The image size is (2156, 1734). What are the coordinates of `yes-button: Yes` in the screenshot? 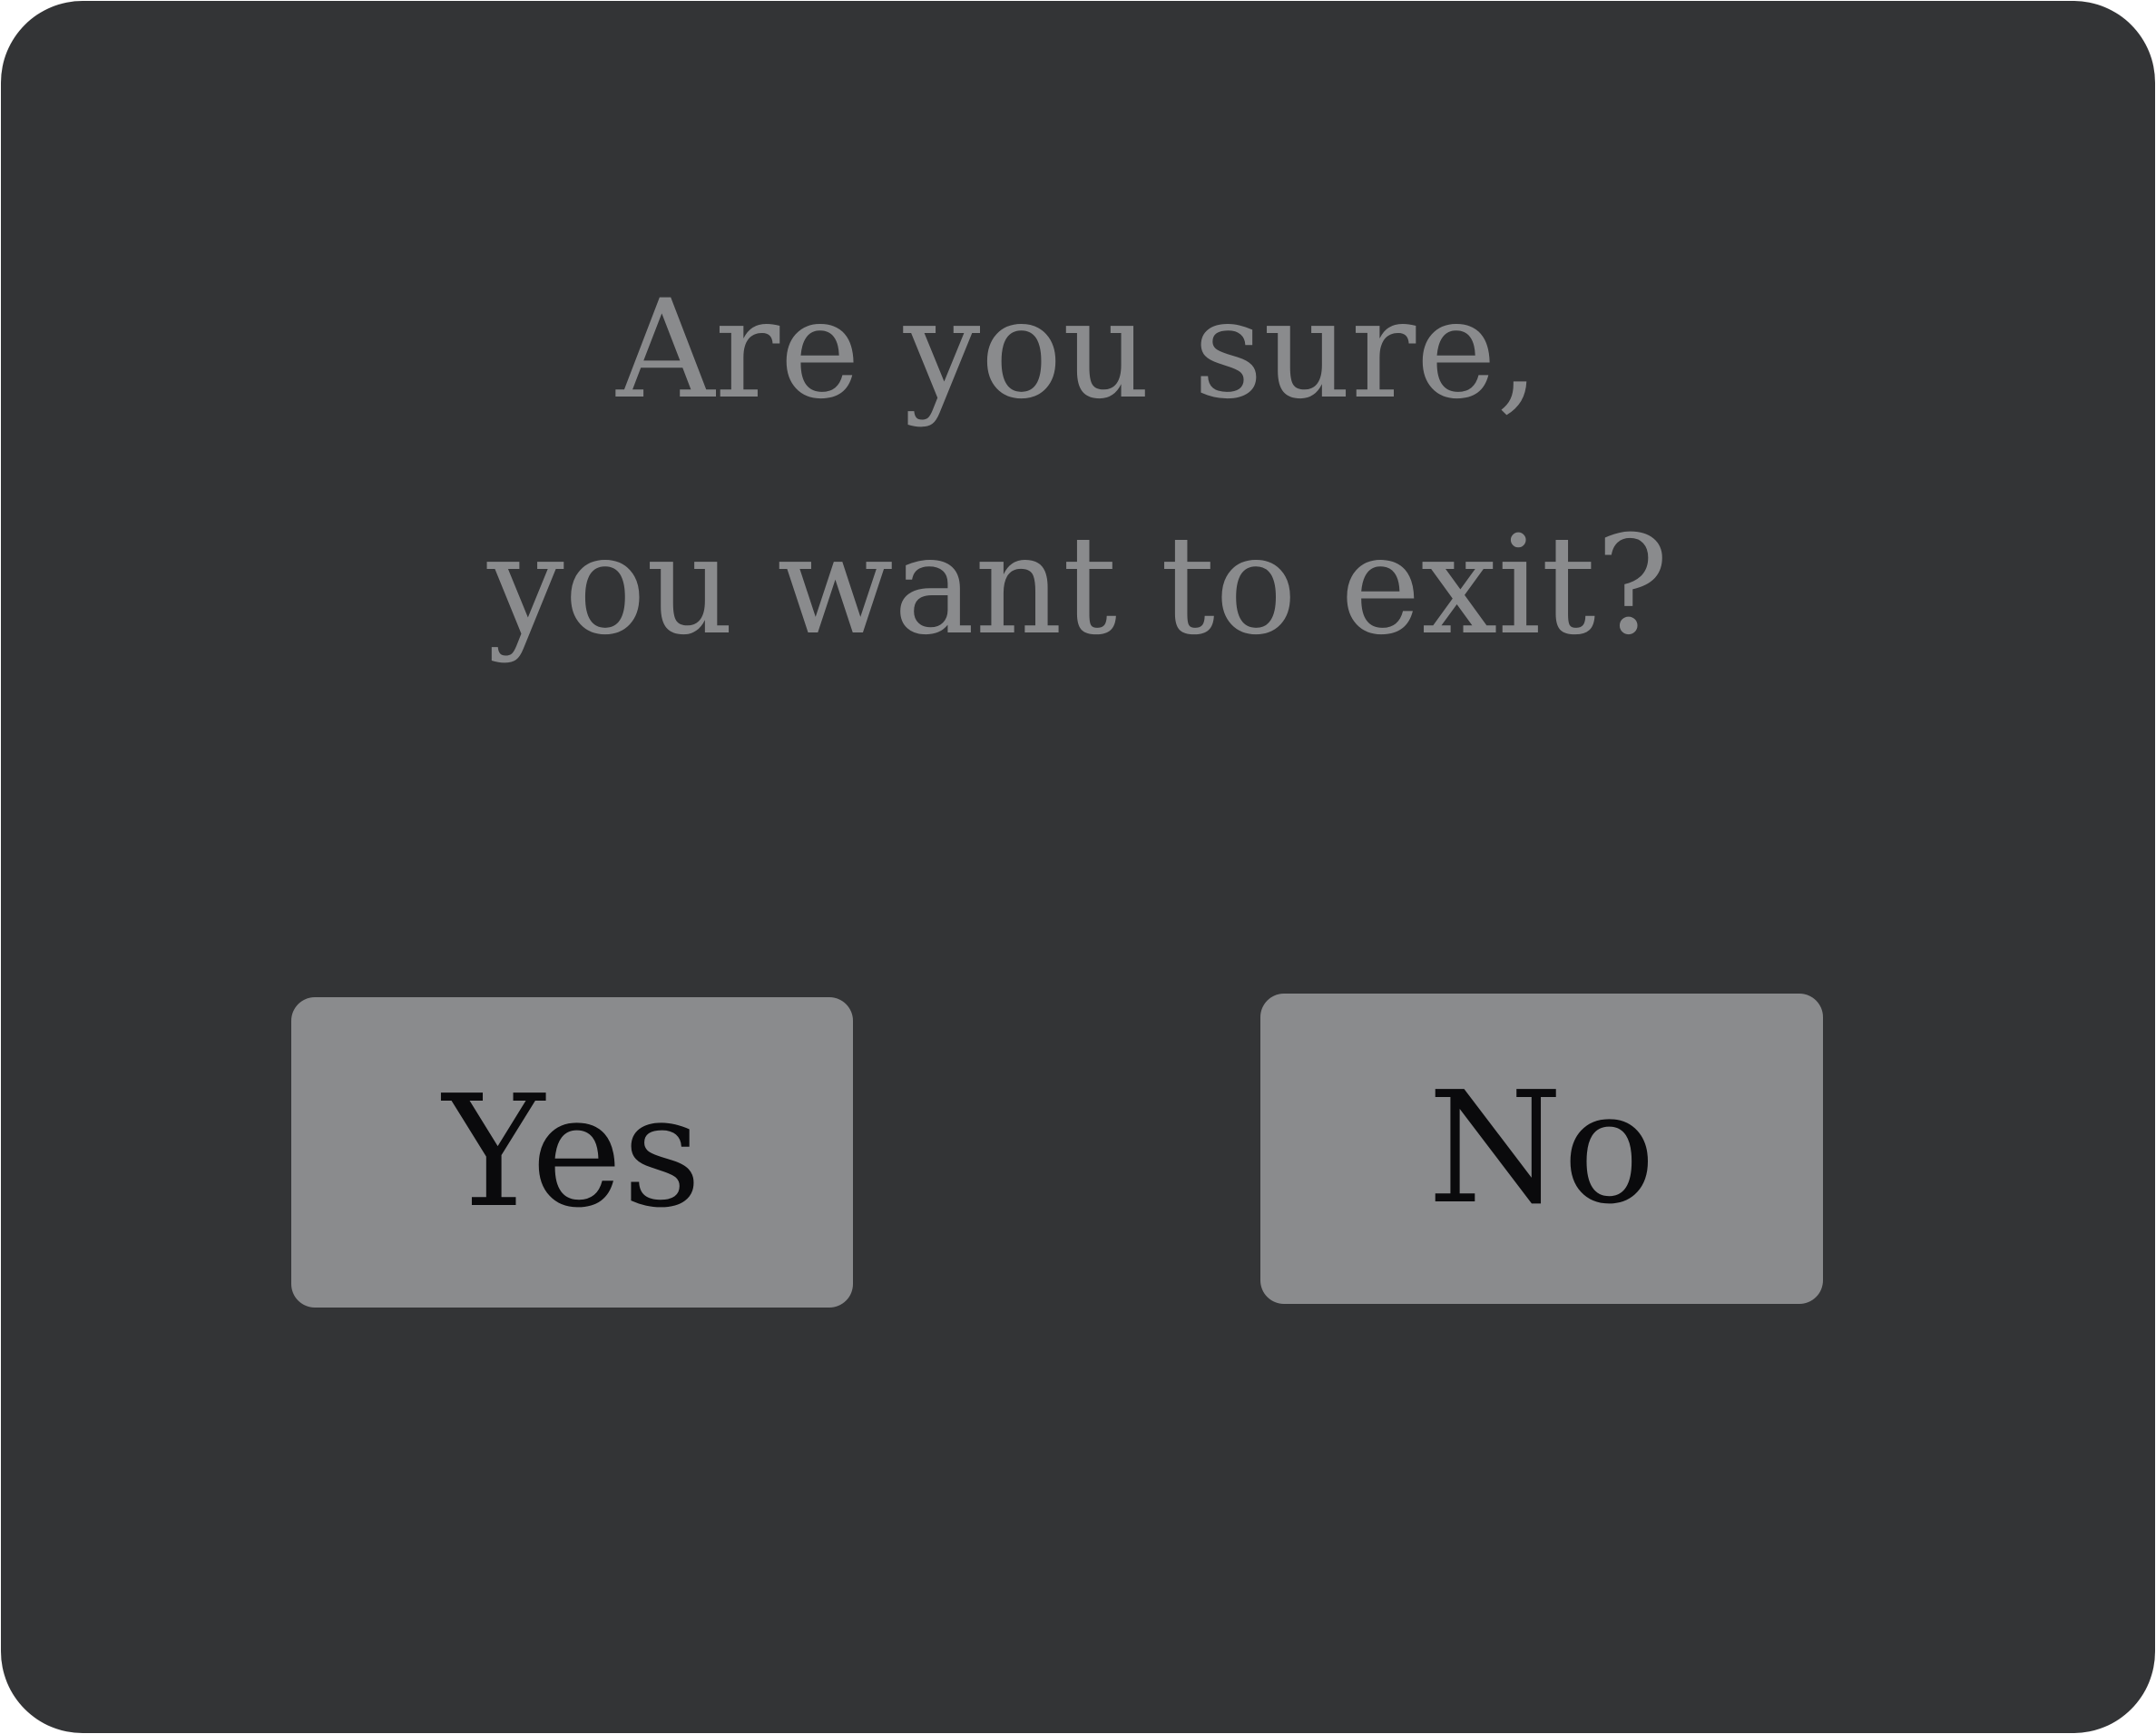 It's located at (572, 1152).